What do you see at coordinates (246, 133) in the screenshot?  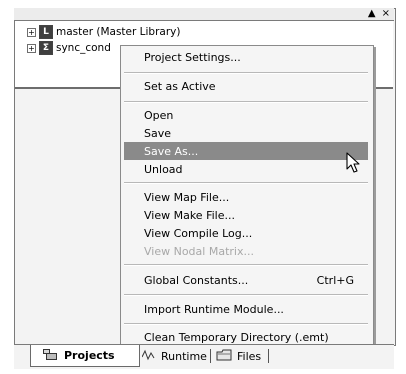 I see `menu-item-save: Save` at bounding box center [246, 133].